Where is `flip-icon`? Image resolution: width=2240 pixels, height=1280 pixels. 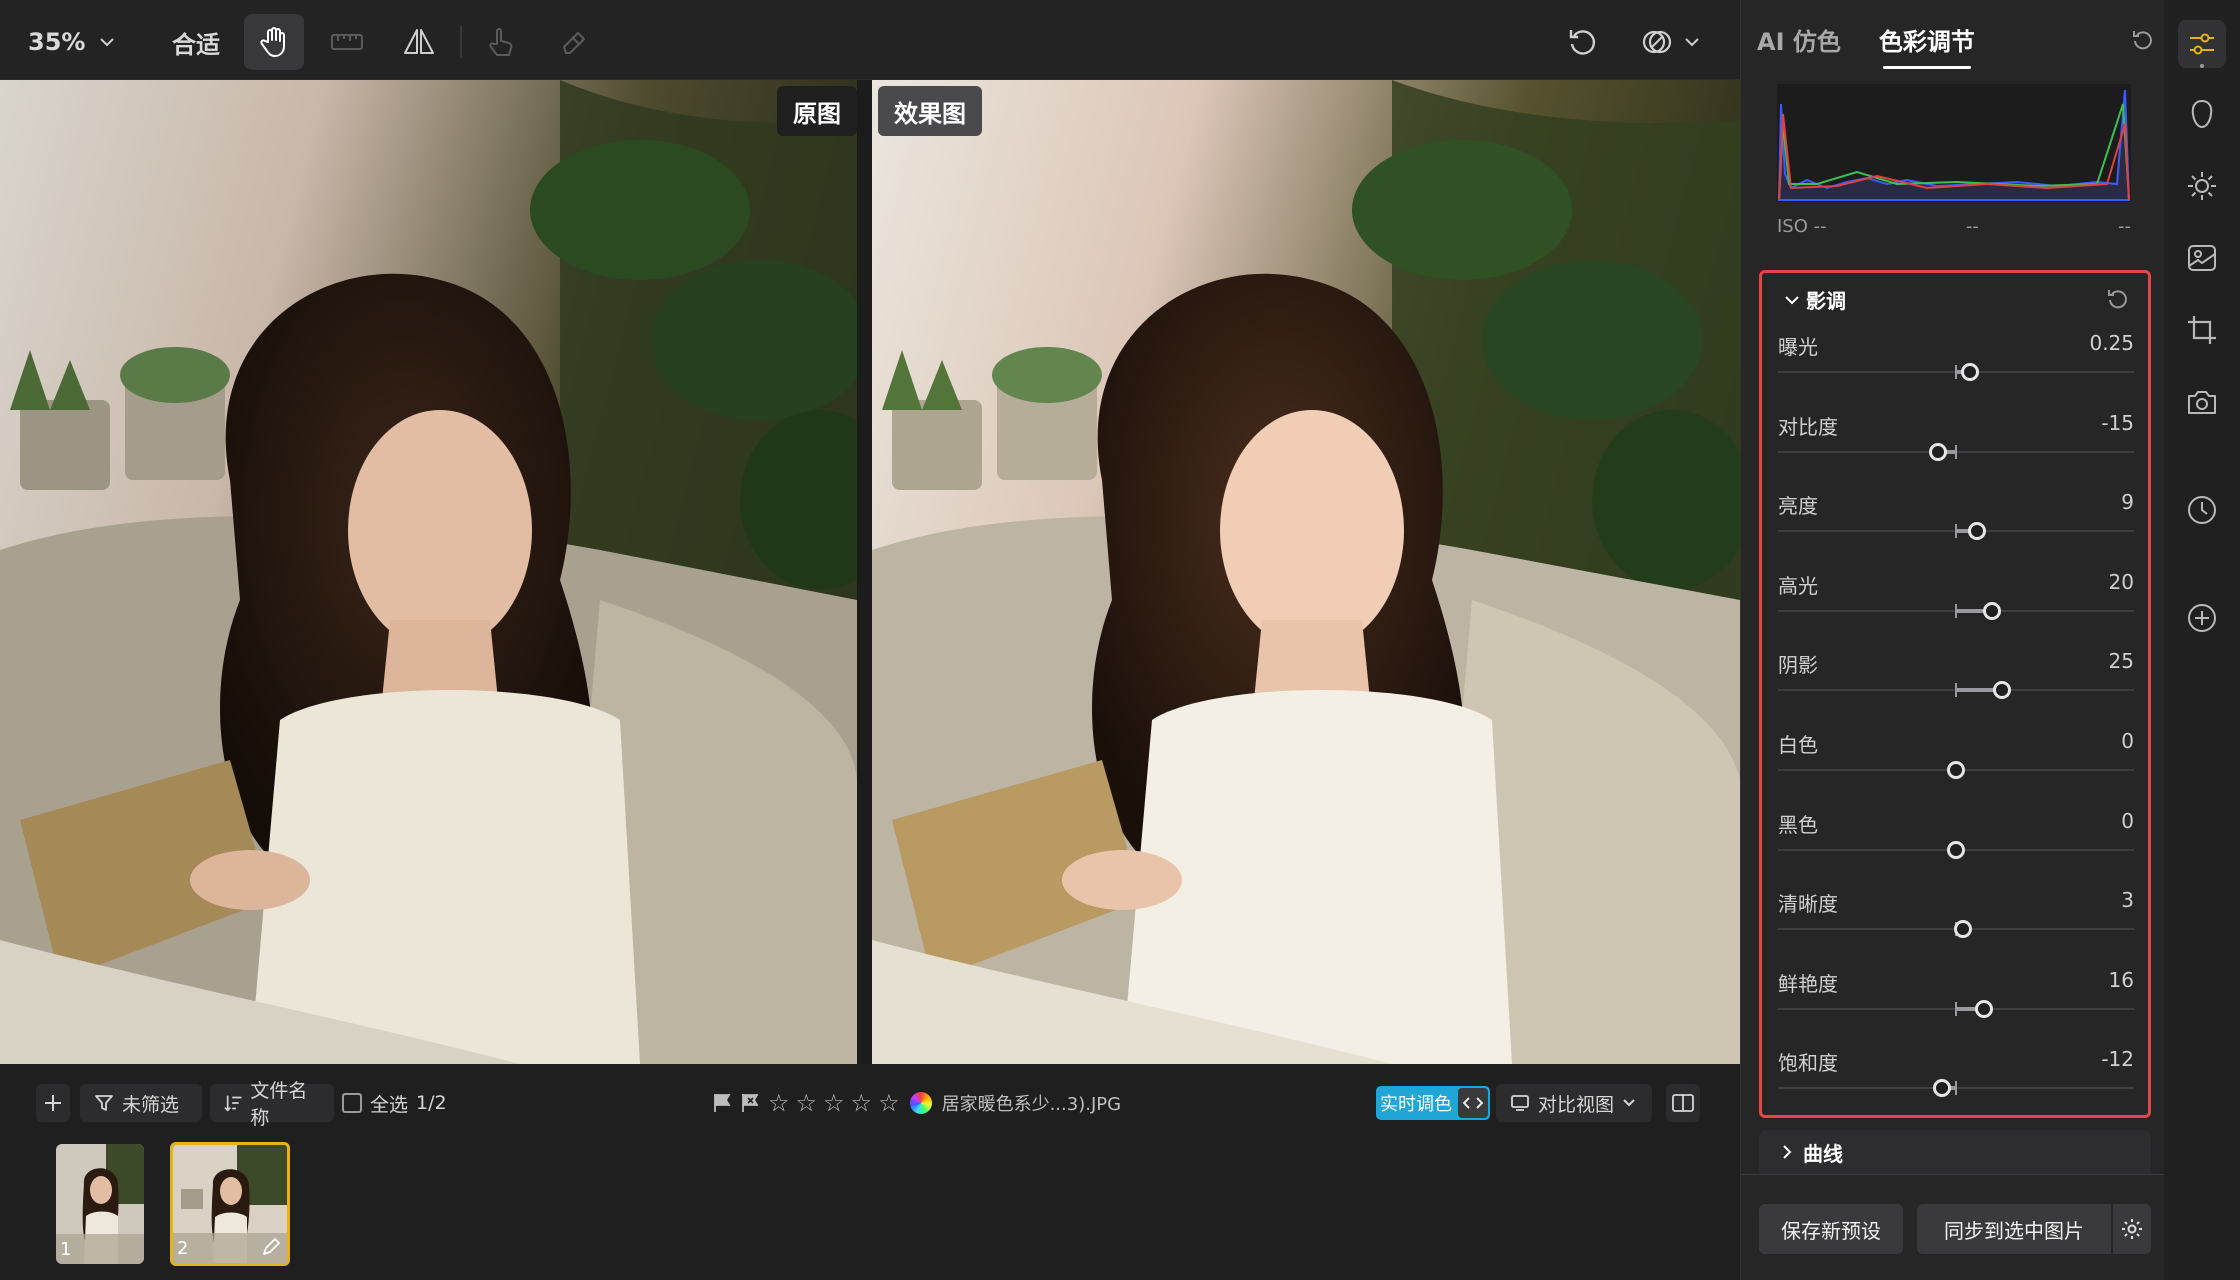
flip-icon is located at coordinates (419, 41).